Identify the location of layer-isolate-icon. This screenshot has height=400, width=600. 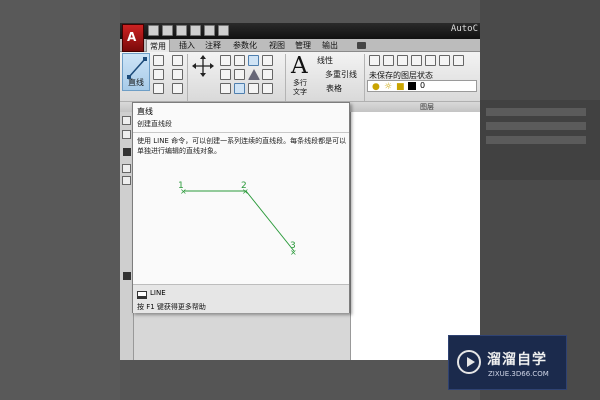
(388, 60).